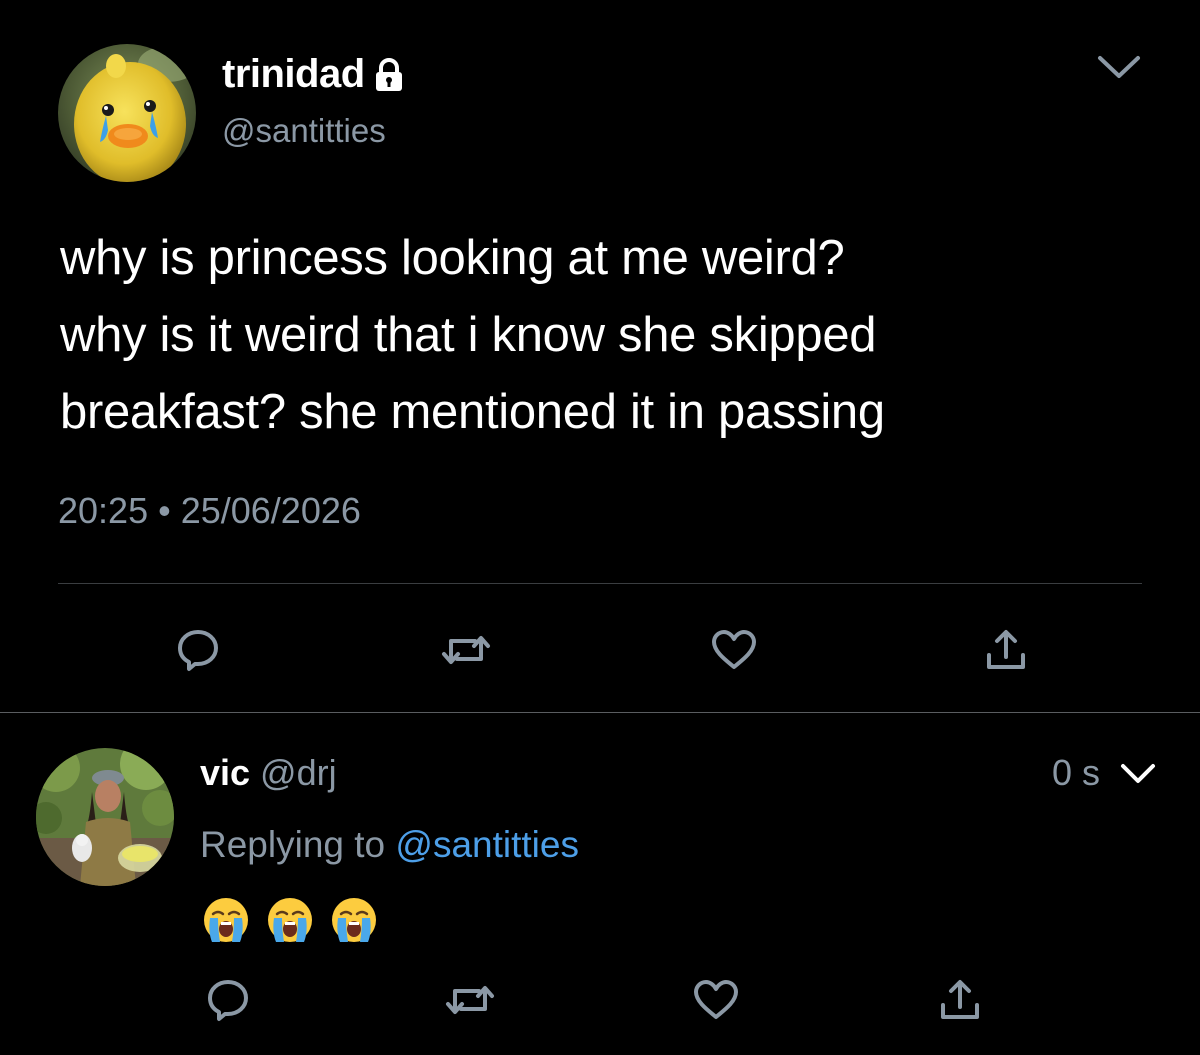  What do you see at coordinates (304, 131) in the screenshot?
I see `author-handle: @santitties` at bounding box center [304, 131].